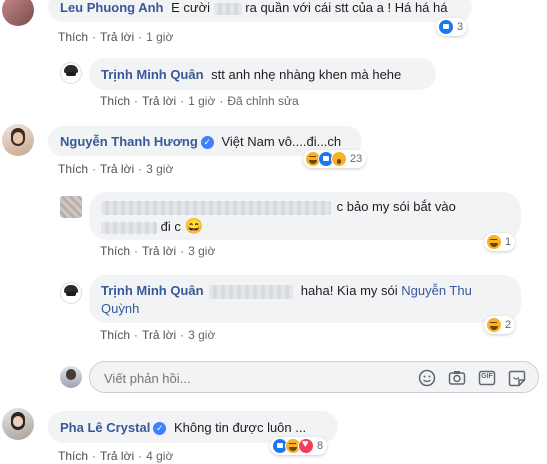 This screenshot has width=547, height=464. I want to click on sticker-icon, so click(517, 378).